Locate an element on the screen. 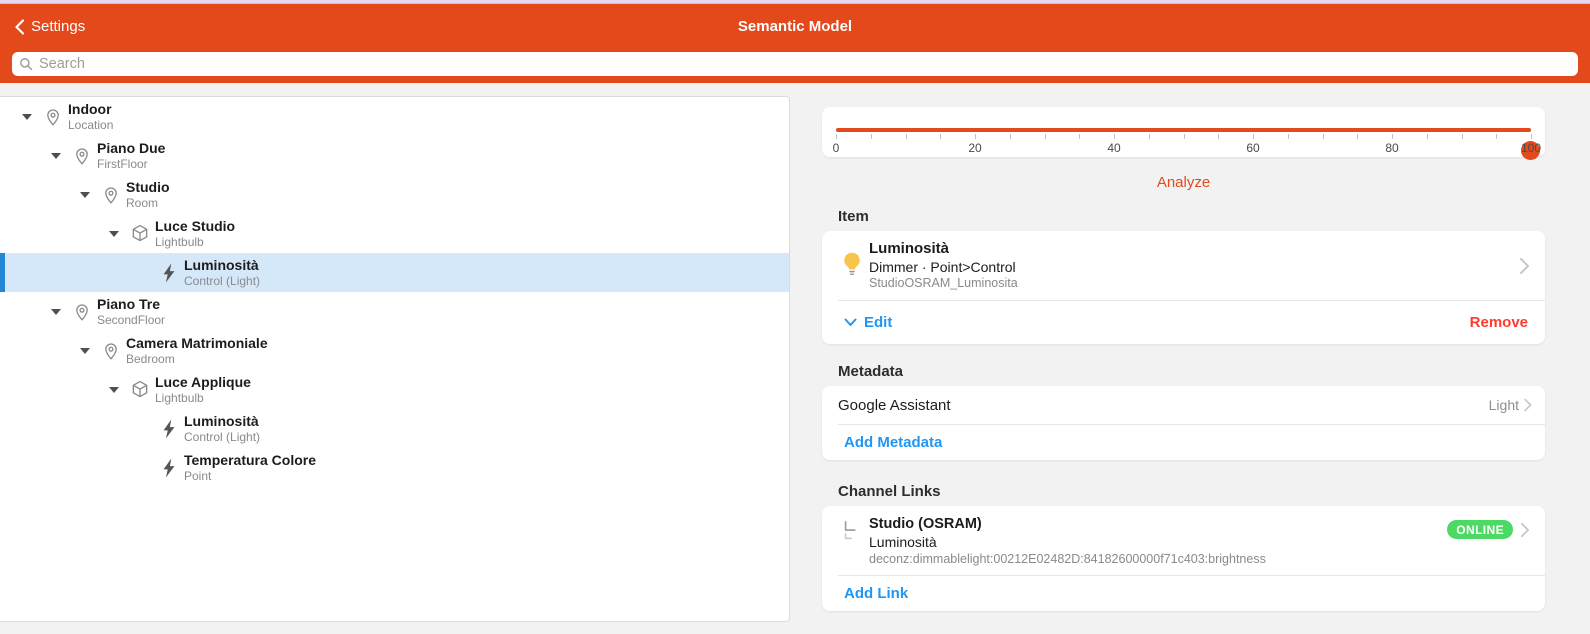  tree-item-indoor: Indoor Location is located at coordinates (394, 116).